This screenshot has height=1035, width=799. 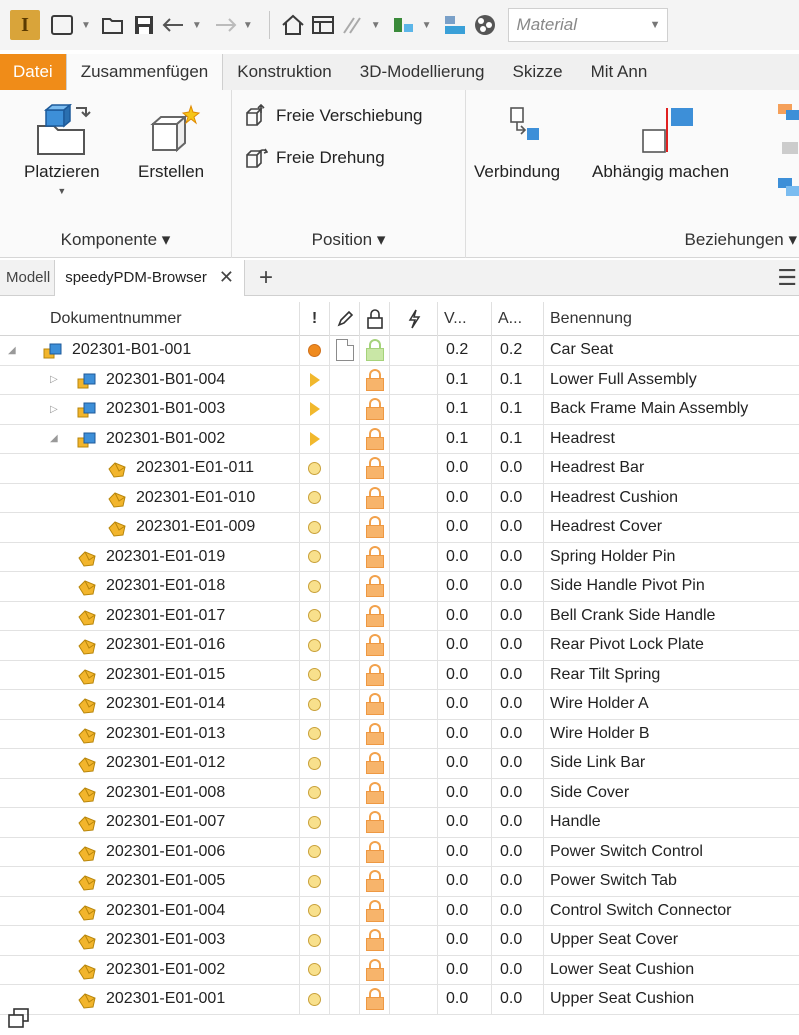 I want to click on tab-speedypdm-browser: speedyPDM-Browser ✕, so click(x=149, y=277).